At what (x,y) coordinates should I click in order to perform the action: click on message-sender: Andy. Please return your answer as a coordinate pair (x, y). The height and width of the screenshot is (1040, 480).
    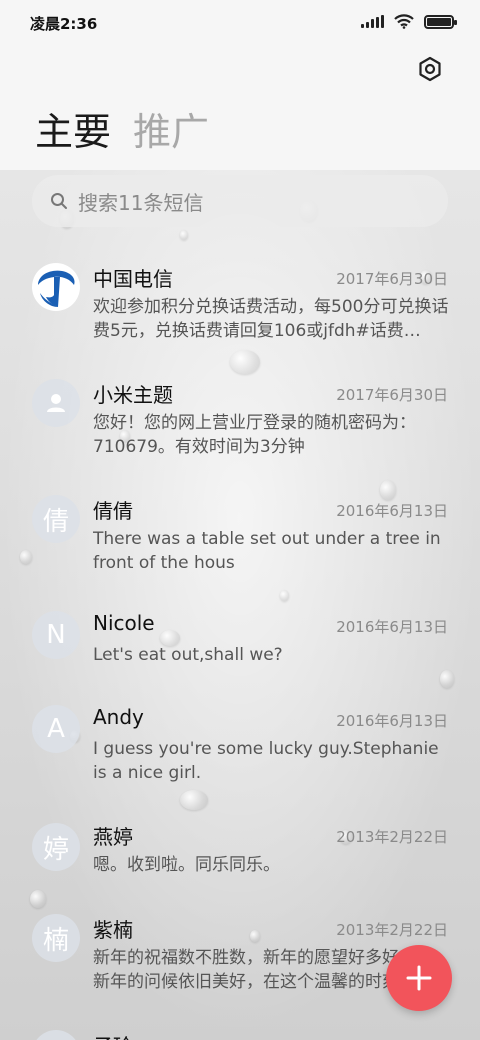
    Looking at the image, I should click on (118, 717).